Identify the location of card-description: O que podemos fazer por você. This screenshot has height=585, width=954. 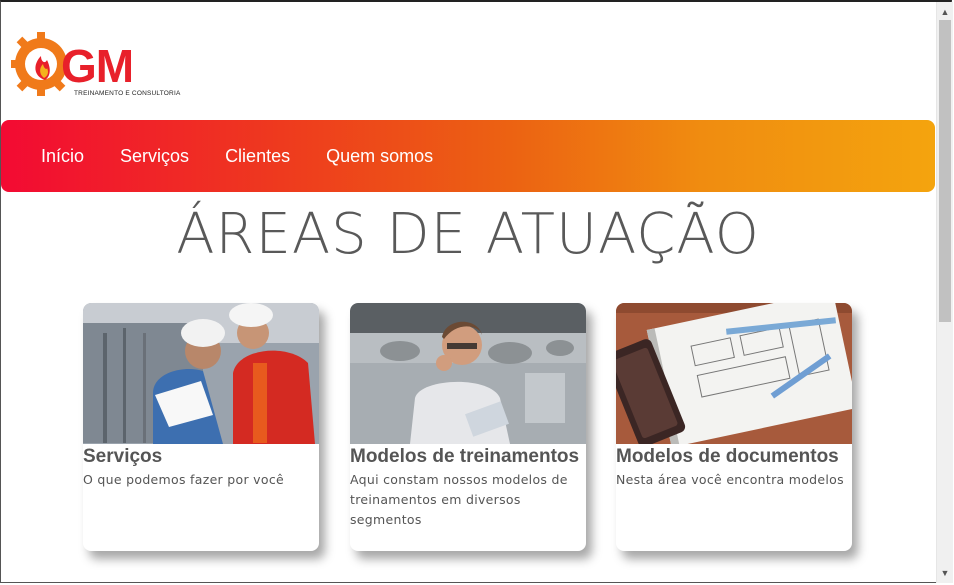
(183, 479).